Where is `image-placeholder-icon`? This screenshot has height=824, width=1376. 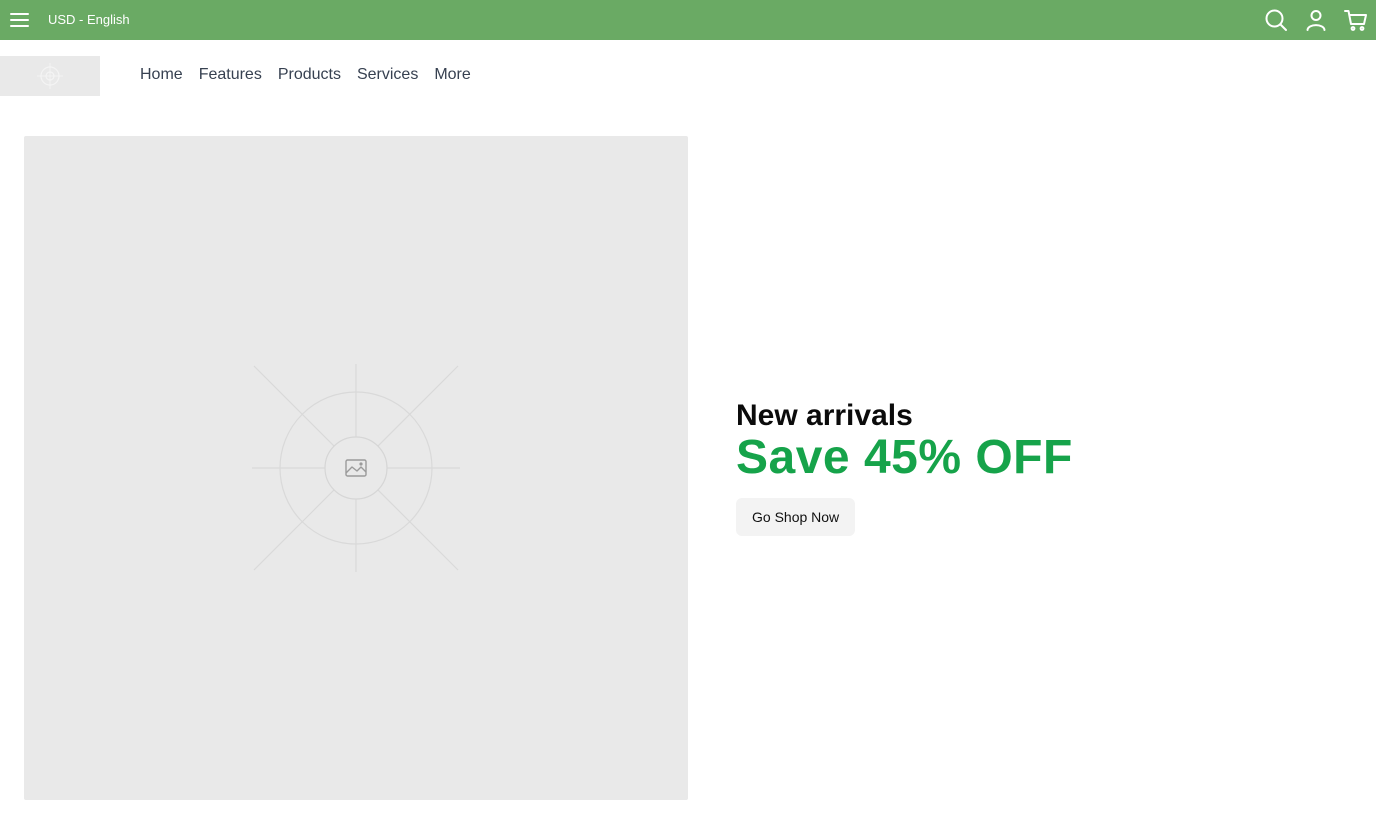
image-placeholder-icon is located at coordinates (356, 468).